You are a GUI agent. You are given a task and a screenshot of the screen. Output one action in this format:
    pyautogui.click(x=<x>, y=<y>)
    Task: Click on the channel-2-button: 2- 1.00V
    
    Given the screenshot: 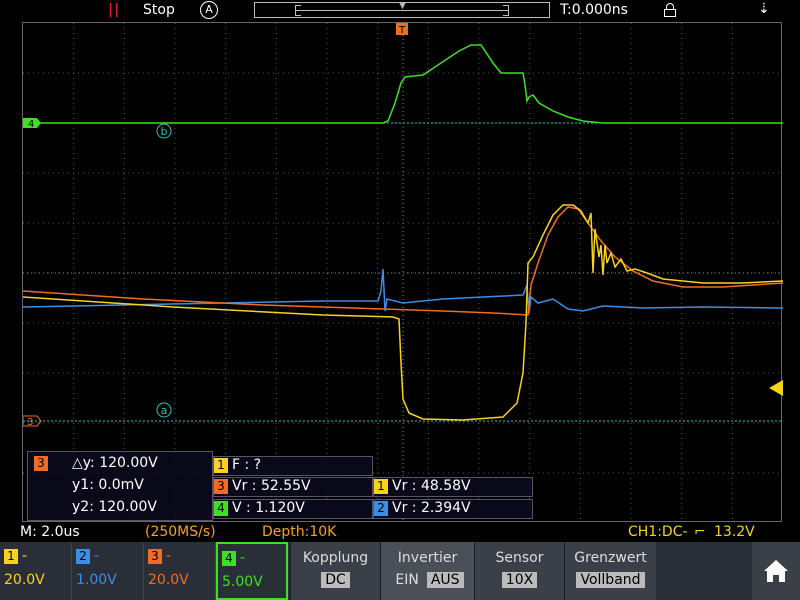 What is the action you would take?
    pyautogui.click(x=108, y=571)
    